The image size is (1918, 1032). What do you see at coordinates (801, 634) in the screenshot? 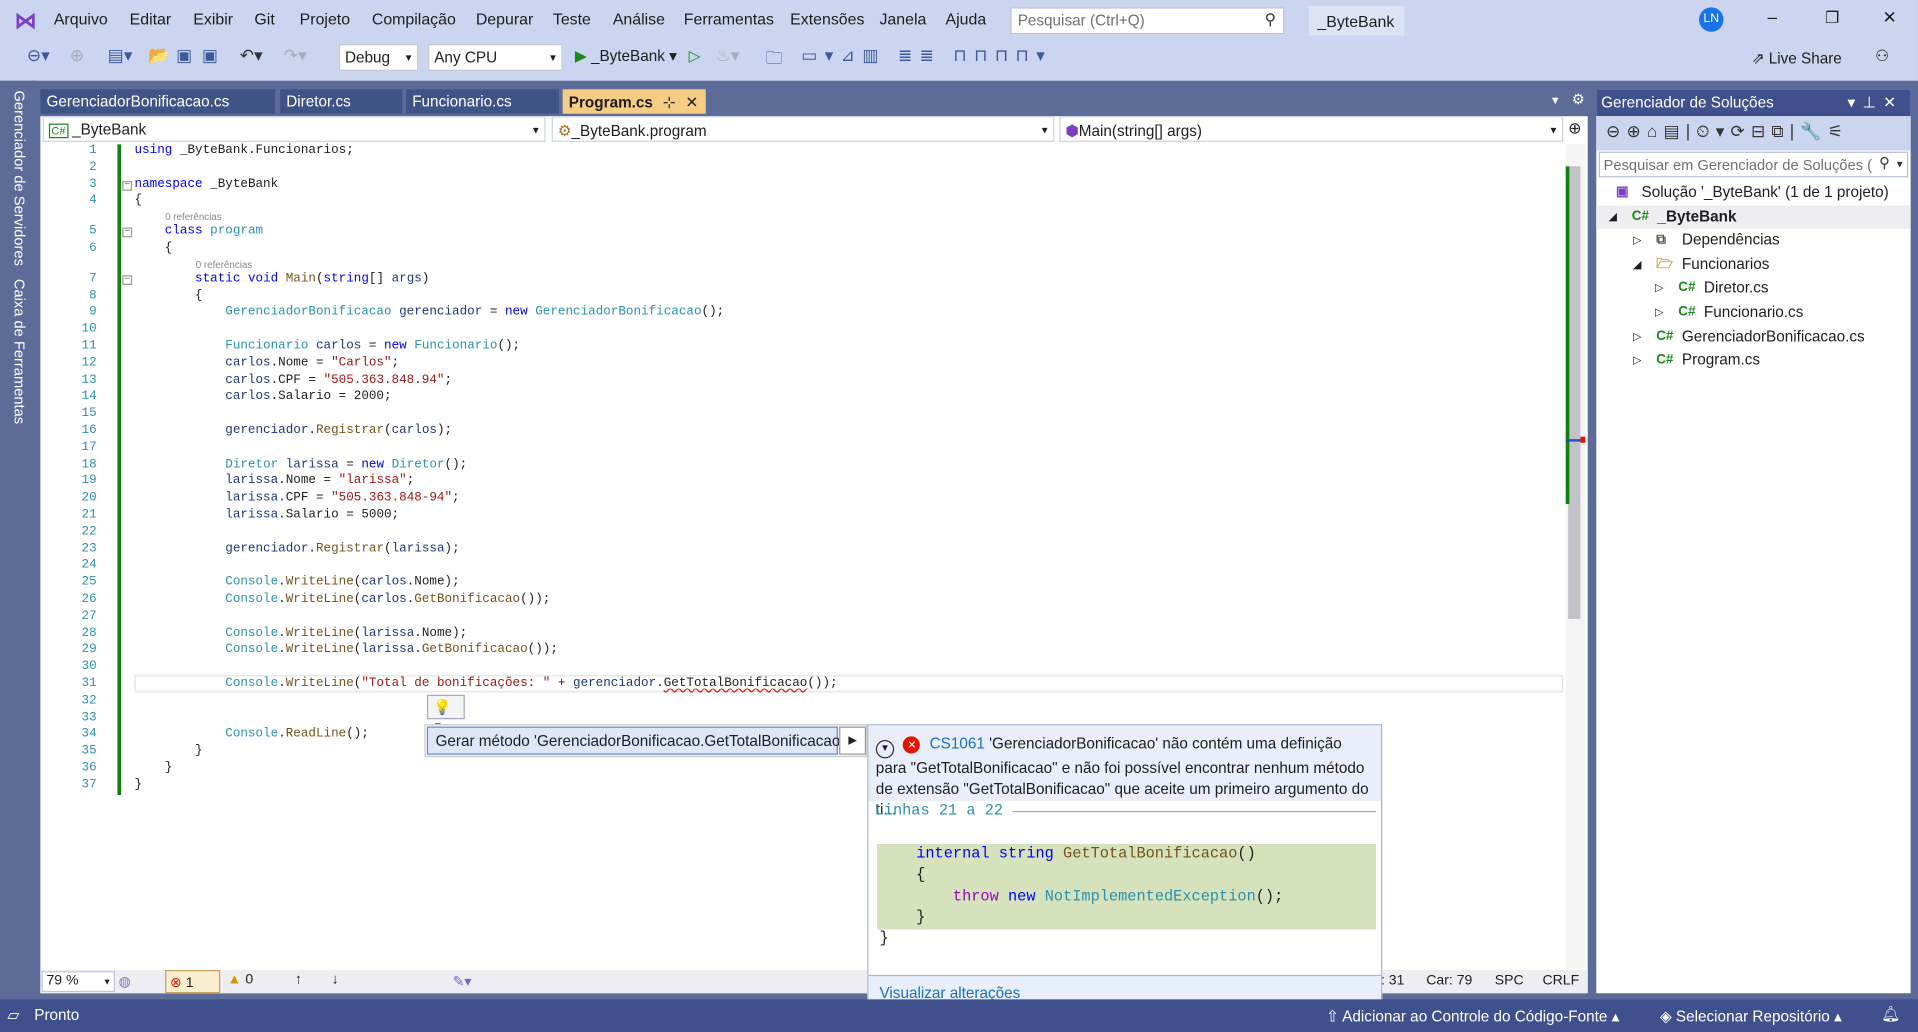
I see `code-line: 28 Console.WriteLine(larissa.Nome);` at bounding box center [801, 634].